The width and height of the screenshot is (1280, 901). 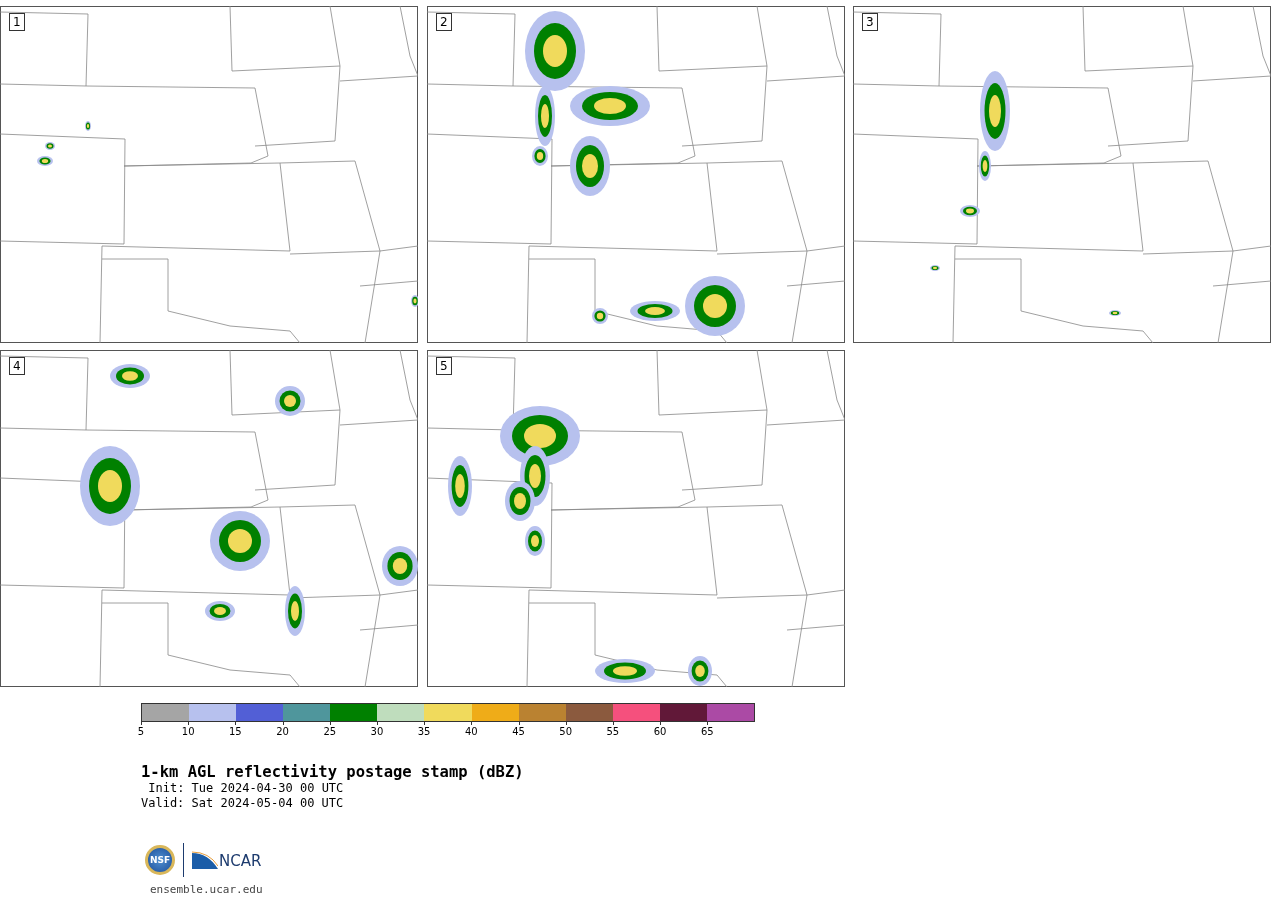 I want to click on tick-label: 25, so click(x=330, y=731).